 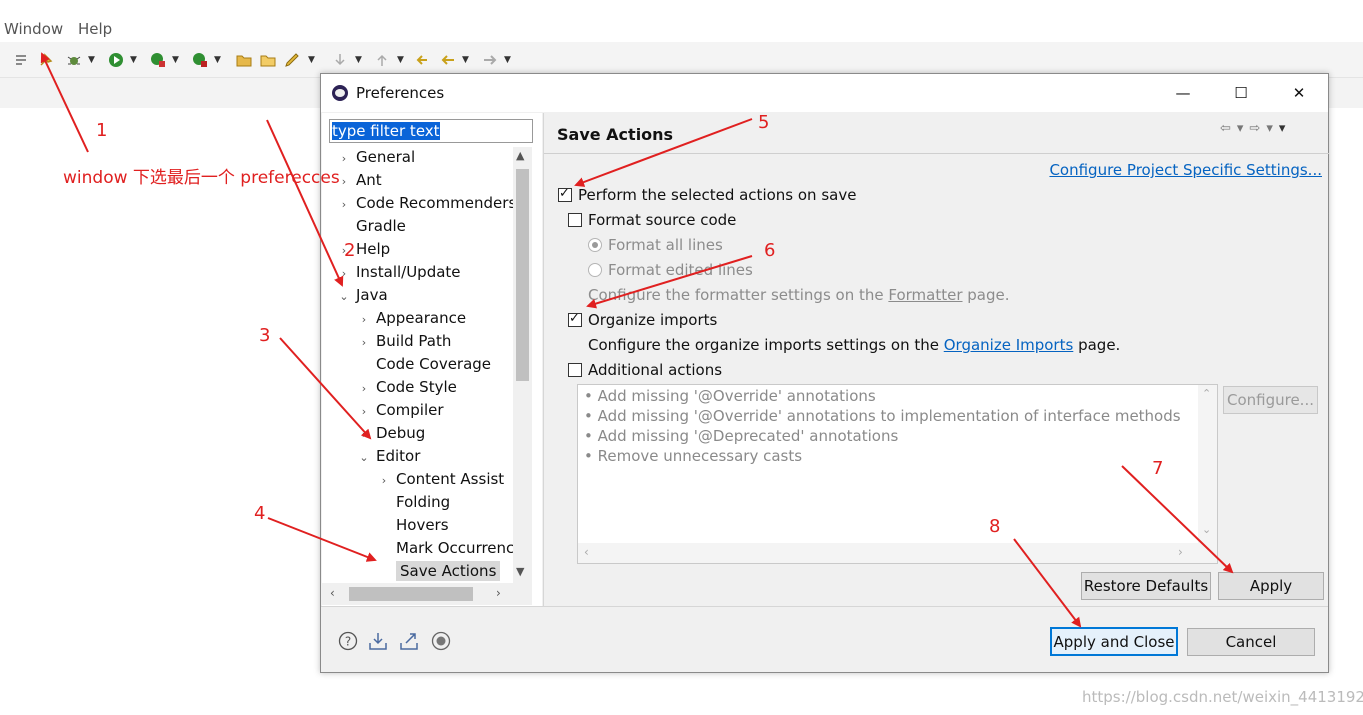 What do you see at coordinates (897, 553) in the screenshot?
I see `list-horizontal-scrollbar: ‹ ›` at bounding box center [897, 553].